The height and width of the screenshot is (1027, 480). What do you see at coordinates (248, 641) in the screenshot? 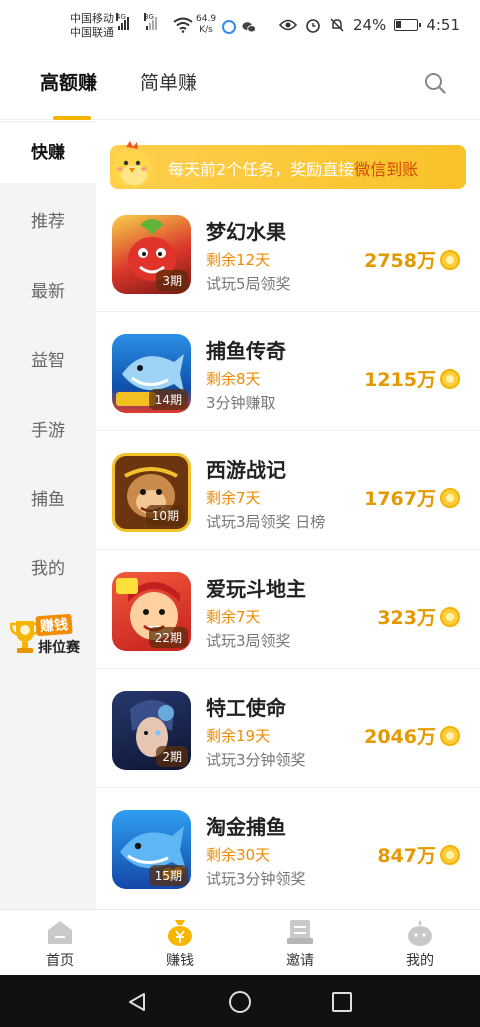
I see `game-description: 试玩3局领奖` at bounding box center [248, 641].